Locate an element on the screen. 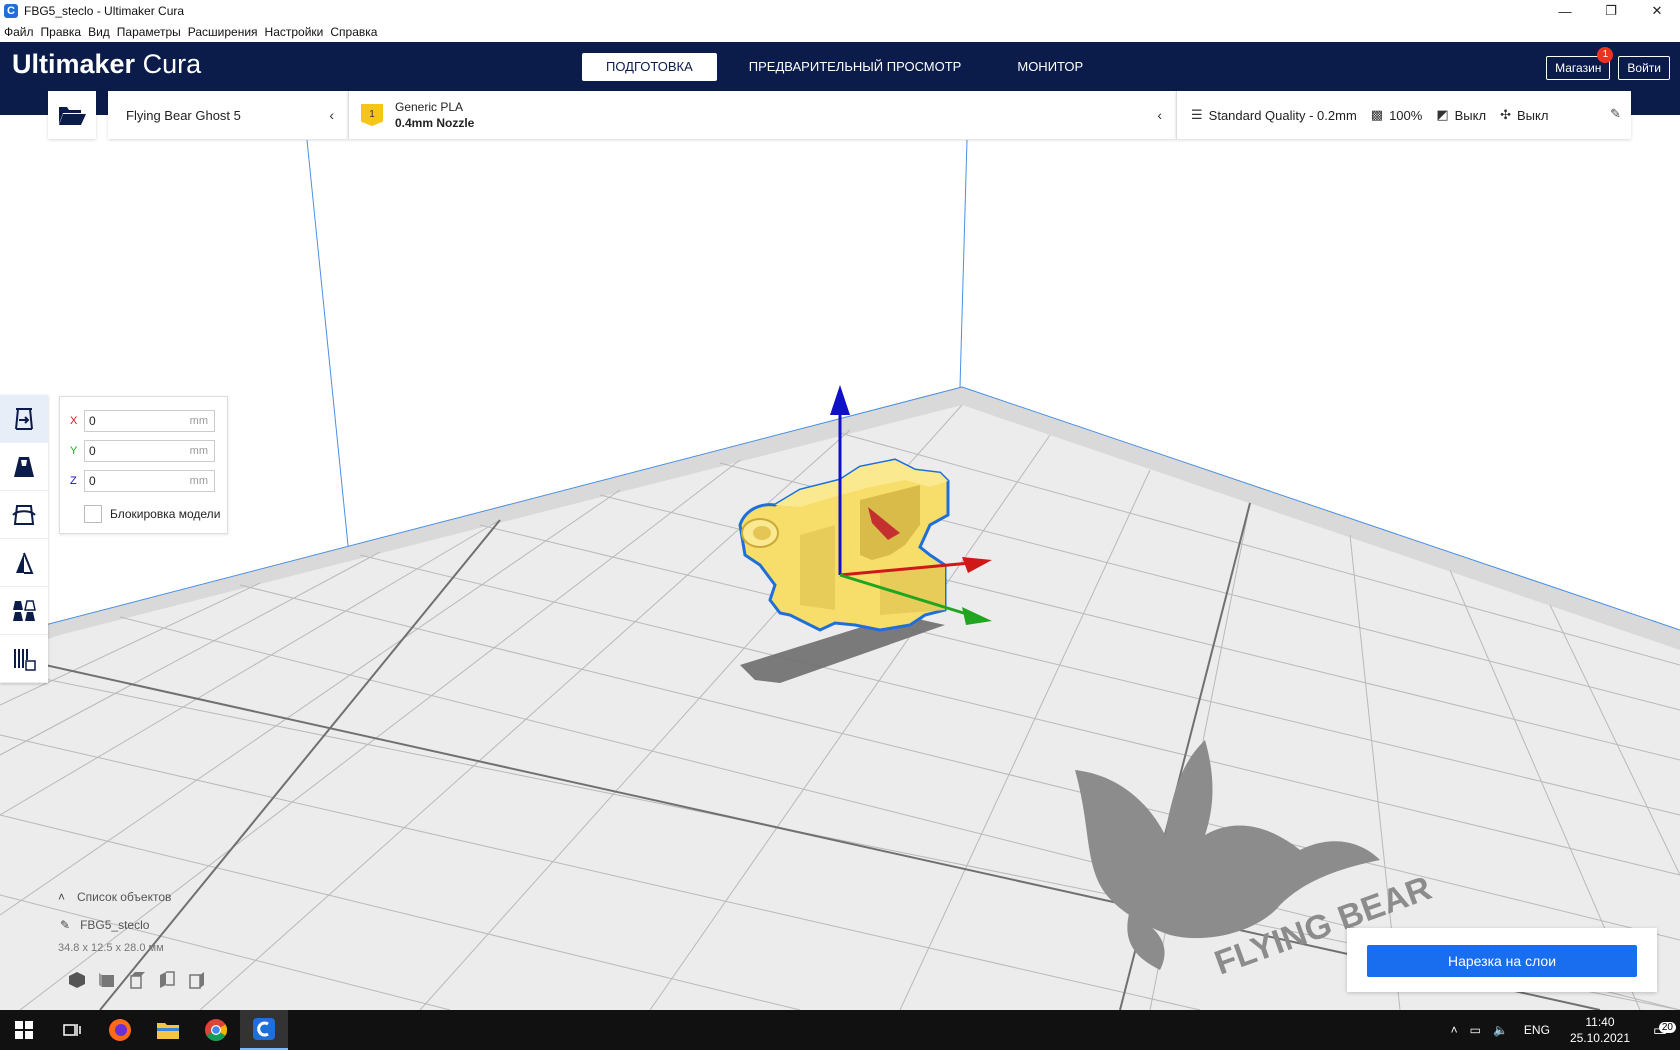 This screenshot has height=1050, width=1680. input-language: ENG is located at coordinates (1537, 1030).